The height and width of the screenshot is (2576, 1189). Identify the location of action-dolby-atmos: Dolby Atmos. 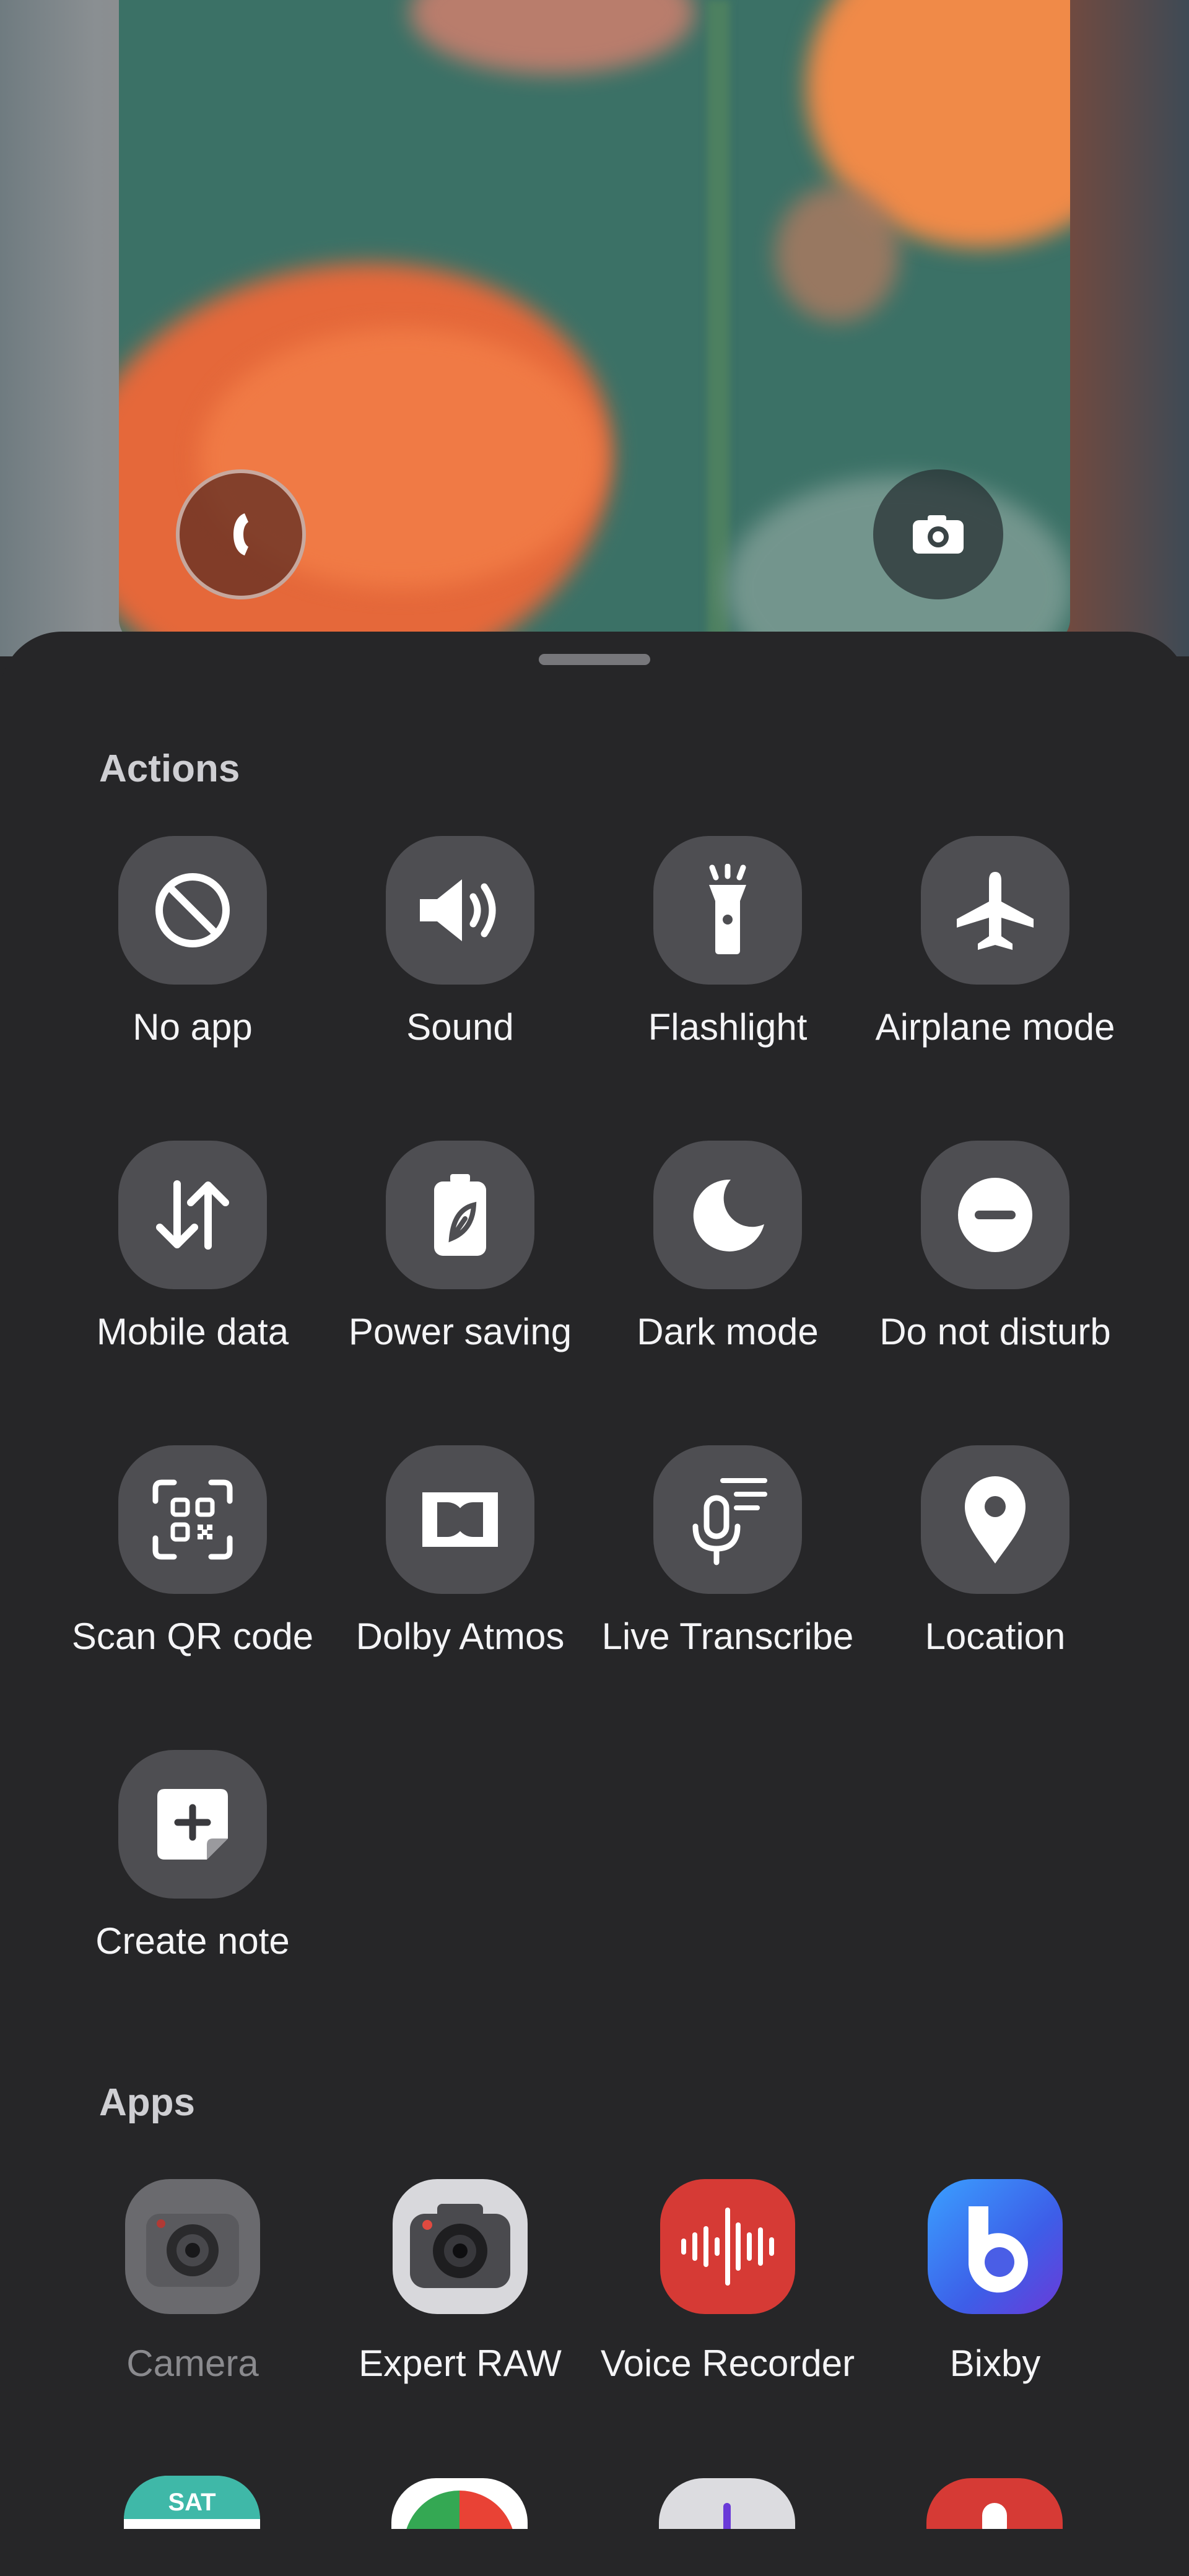
(460, 1553).